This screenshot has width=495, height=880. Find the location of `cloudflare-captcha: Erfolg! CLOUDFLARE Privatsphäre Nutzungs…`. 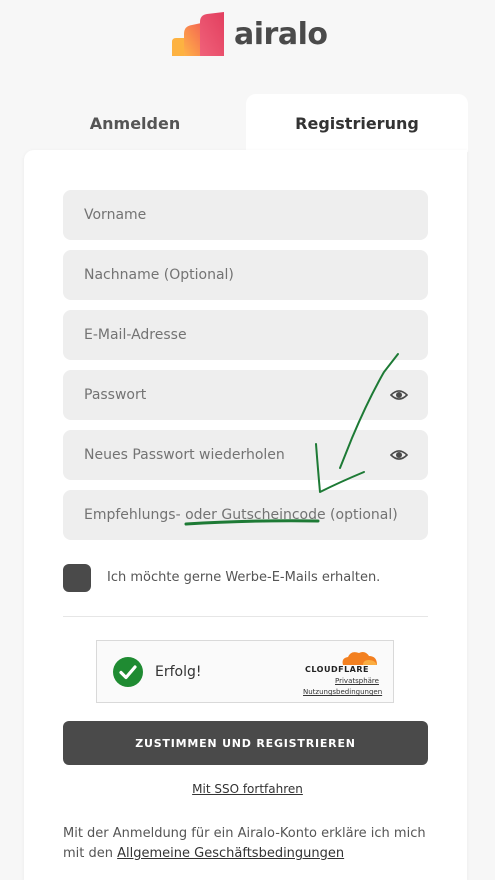

cloudflare-captcha: Erfolg! CLOUDFLARE Privatsphäre Nutzungs… is located at coordinates (245, 671).